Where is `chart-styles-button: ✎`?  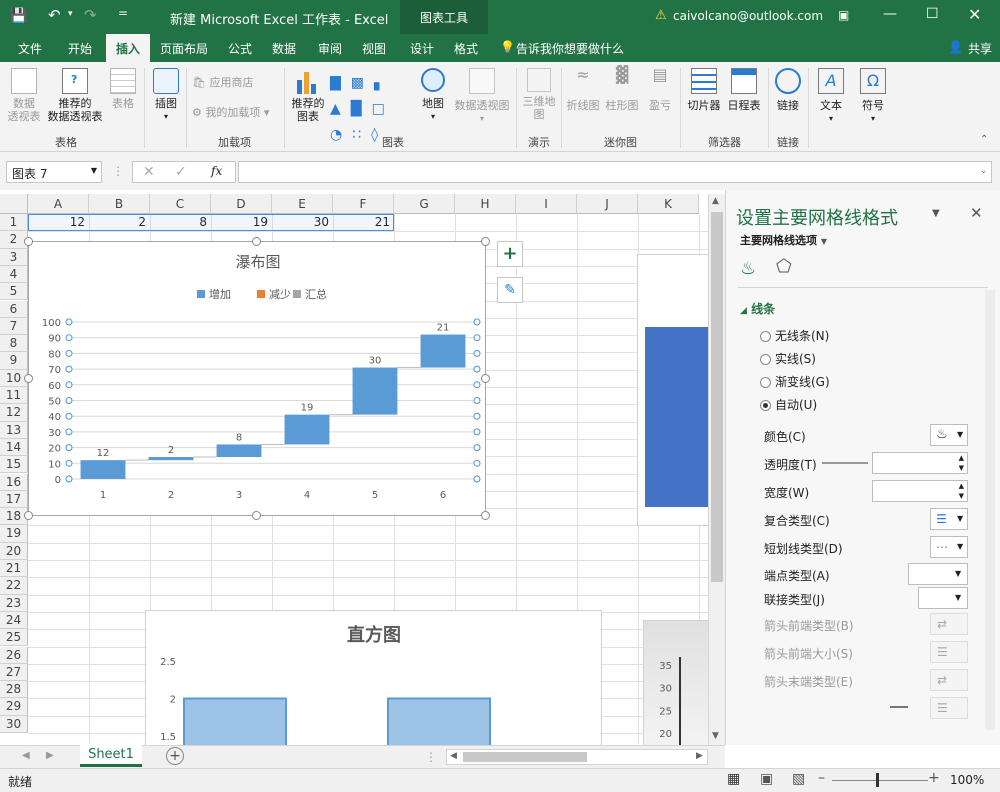
chart-styles-button: ✎ is located at coordinates (510, 290).